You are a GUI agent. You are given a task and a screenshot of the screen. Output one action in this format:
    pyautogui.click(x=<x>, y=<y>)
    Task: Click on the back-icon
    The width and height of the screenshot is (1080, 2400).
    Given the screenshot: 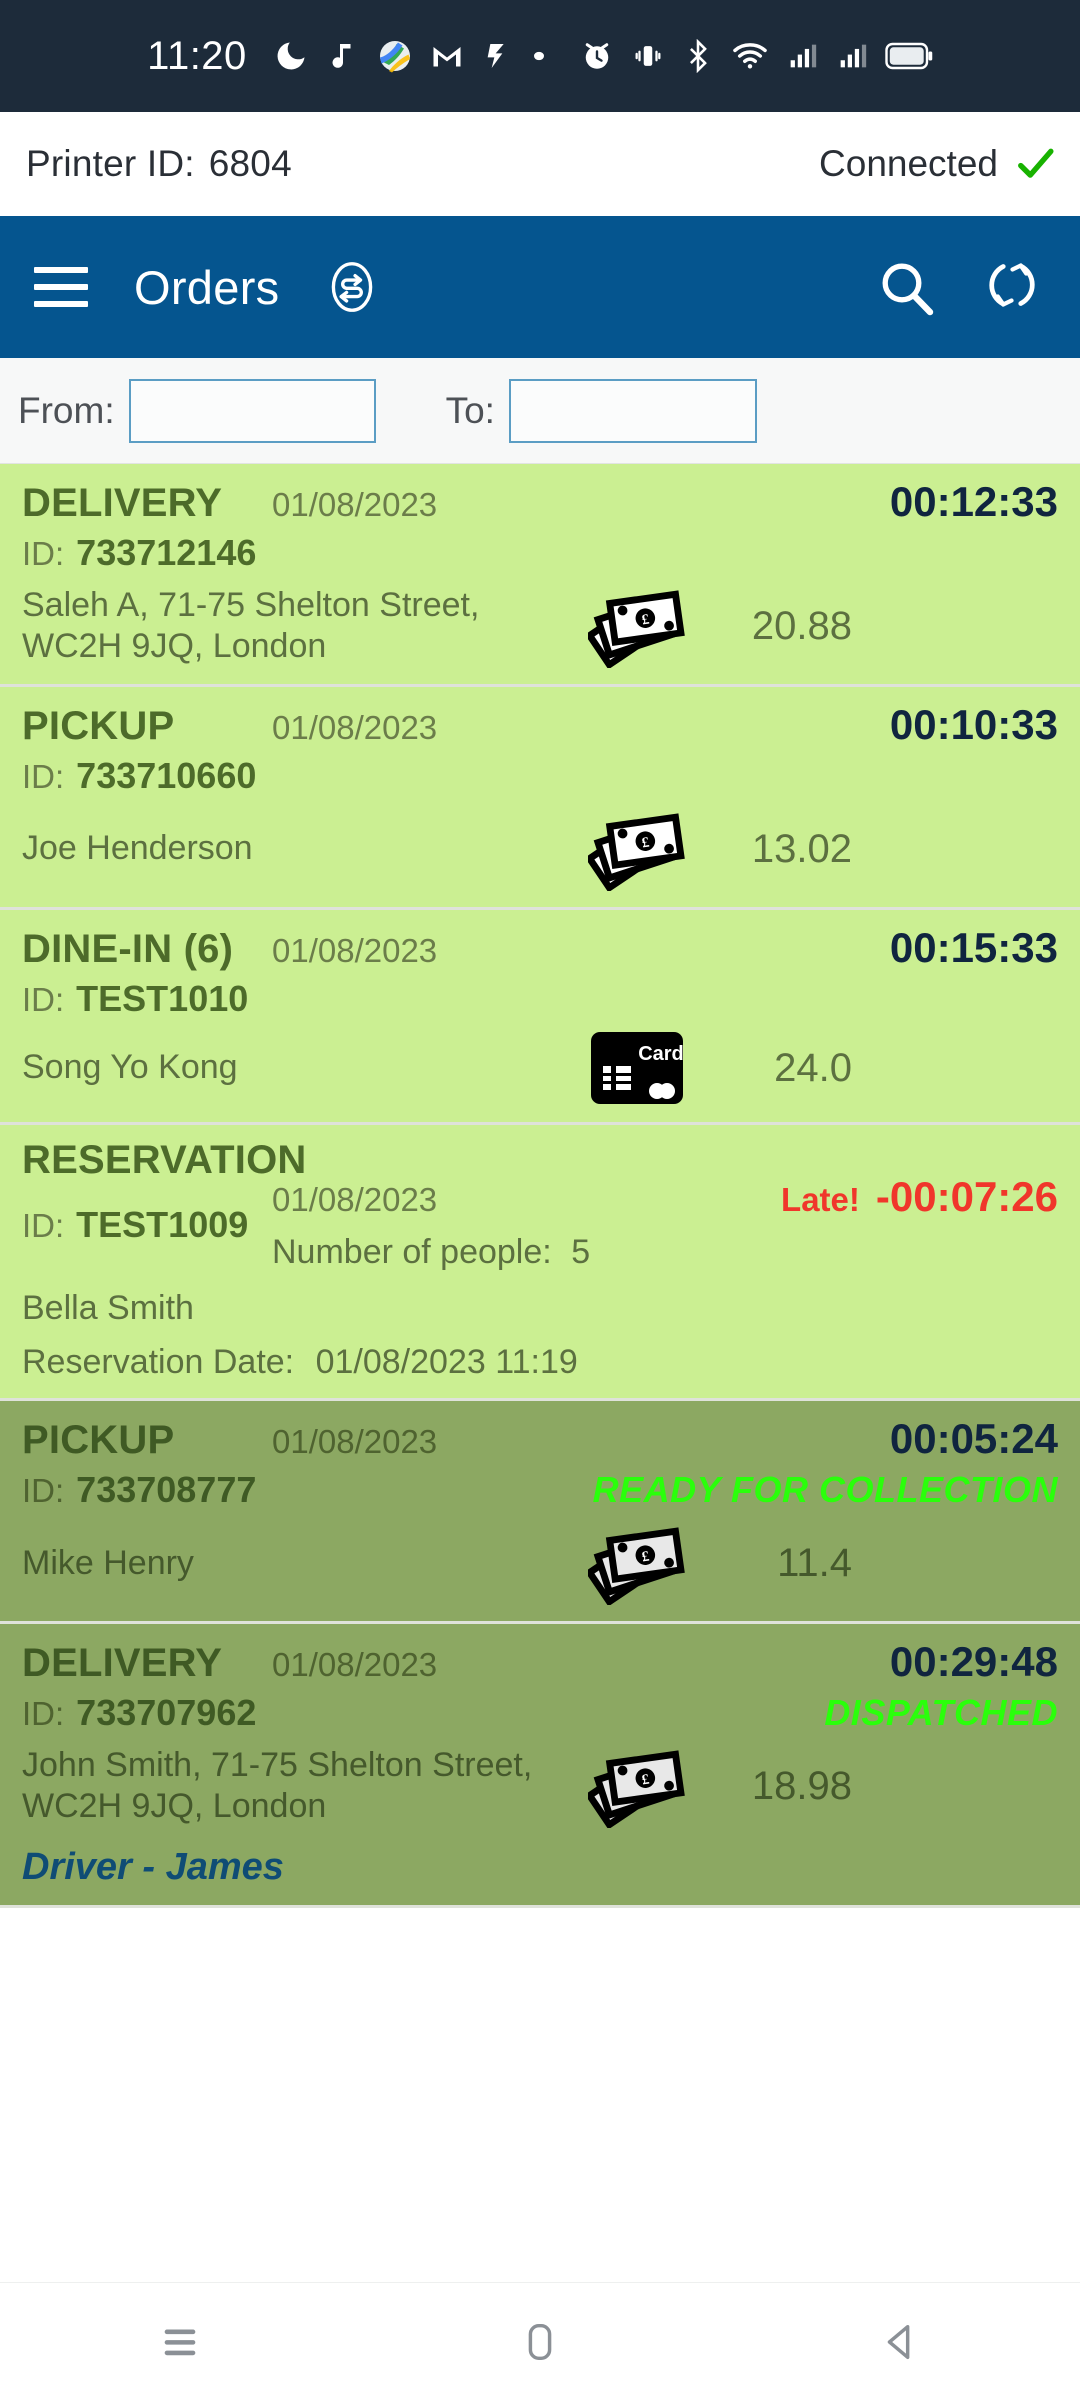 What is the action you would take?
    pyautogui.click(x=900, y=2342)
    